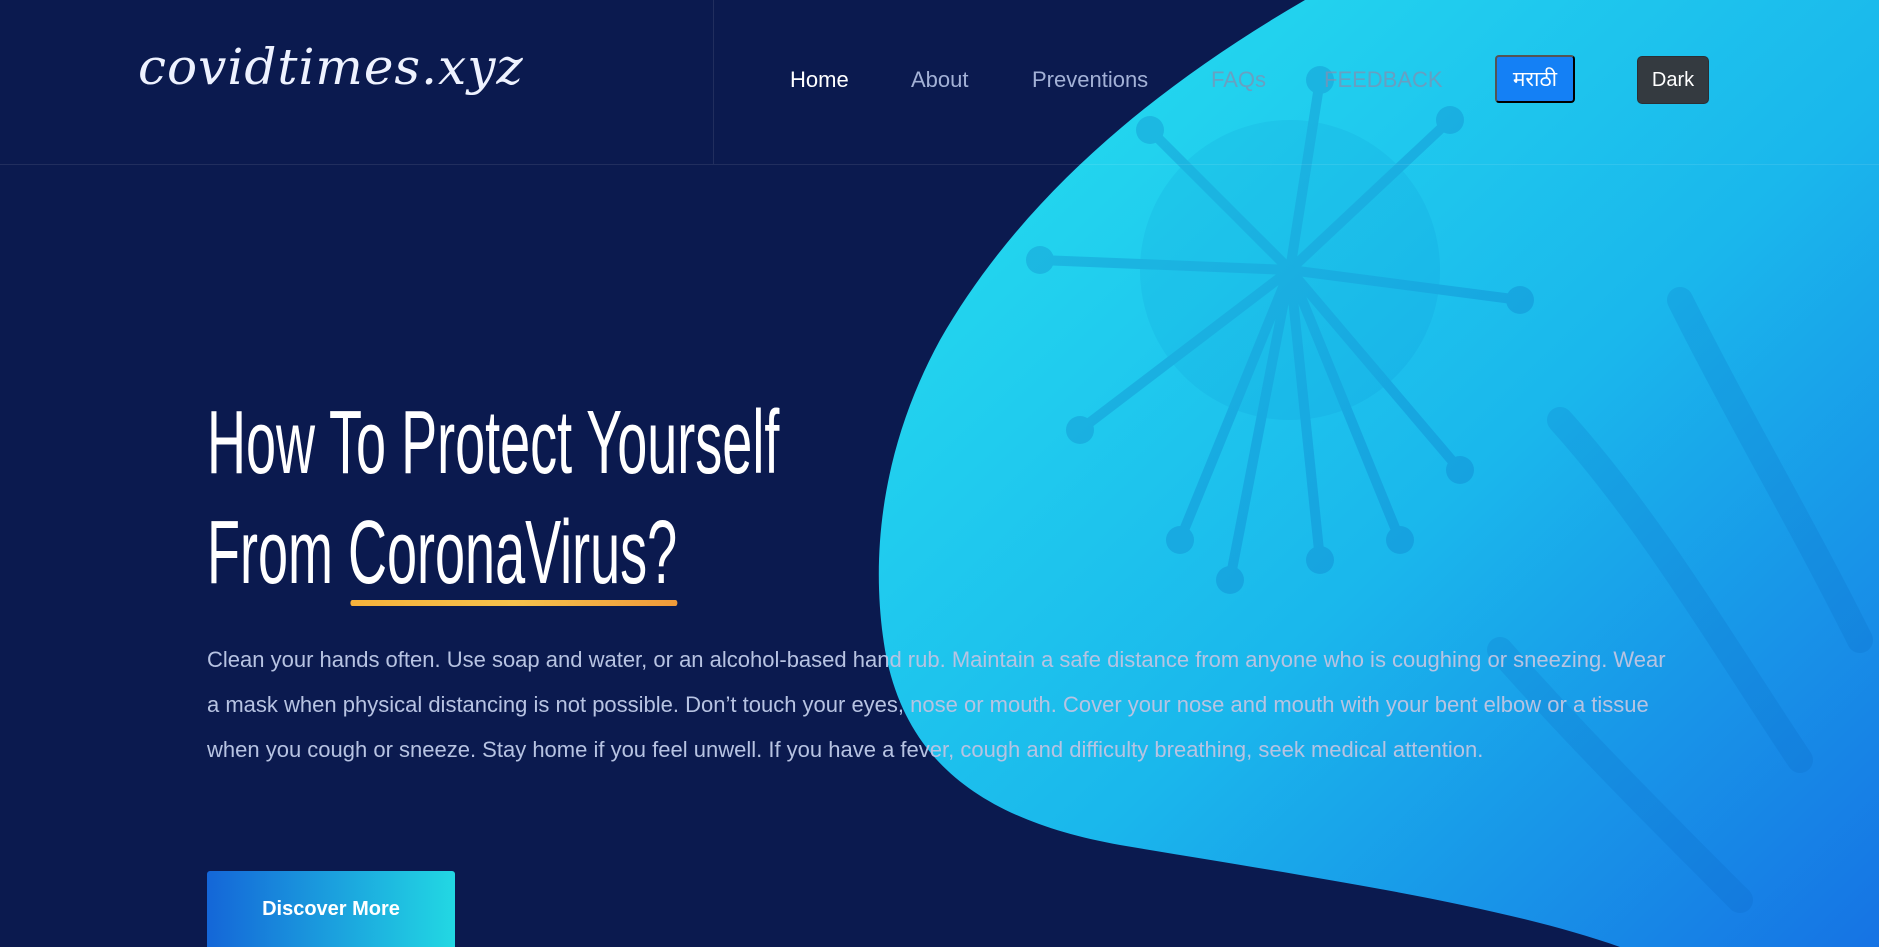 The image size is (1879, 947). What do you see at coordinates (1673, 80) in the screenshot?
I see `dark-mode-button: Dark` at bounding box center [1673, 80].